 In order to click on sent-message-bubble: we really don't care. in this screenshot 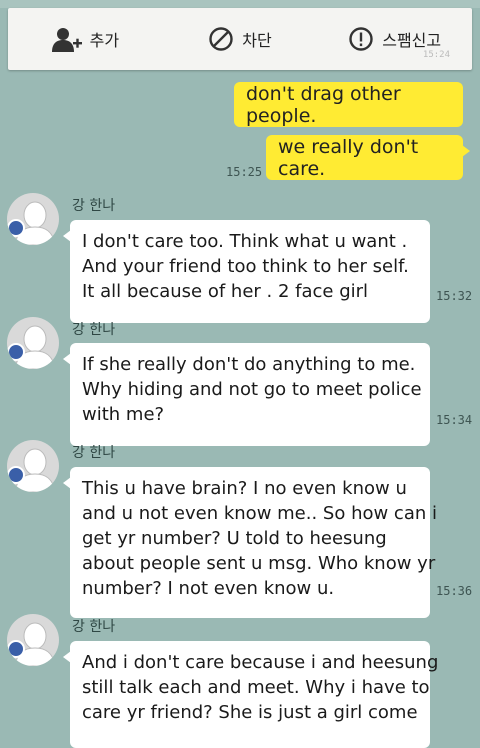, I will do `click(368, 157)`.